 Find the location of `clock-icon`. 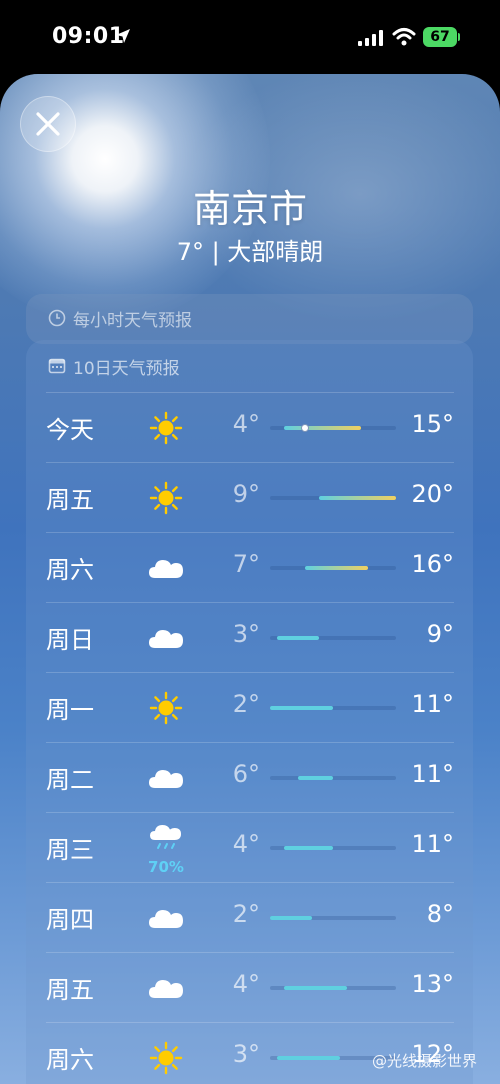

clock-icon is located at coordinates (57, 318).